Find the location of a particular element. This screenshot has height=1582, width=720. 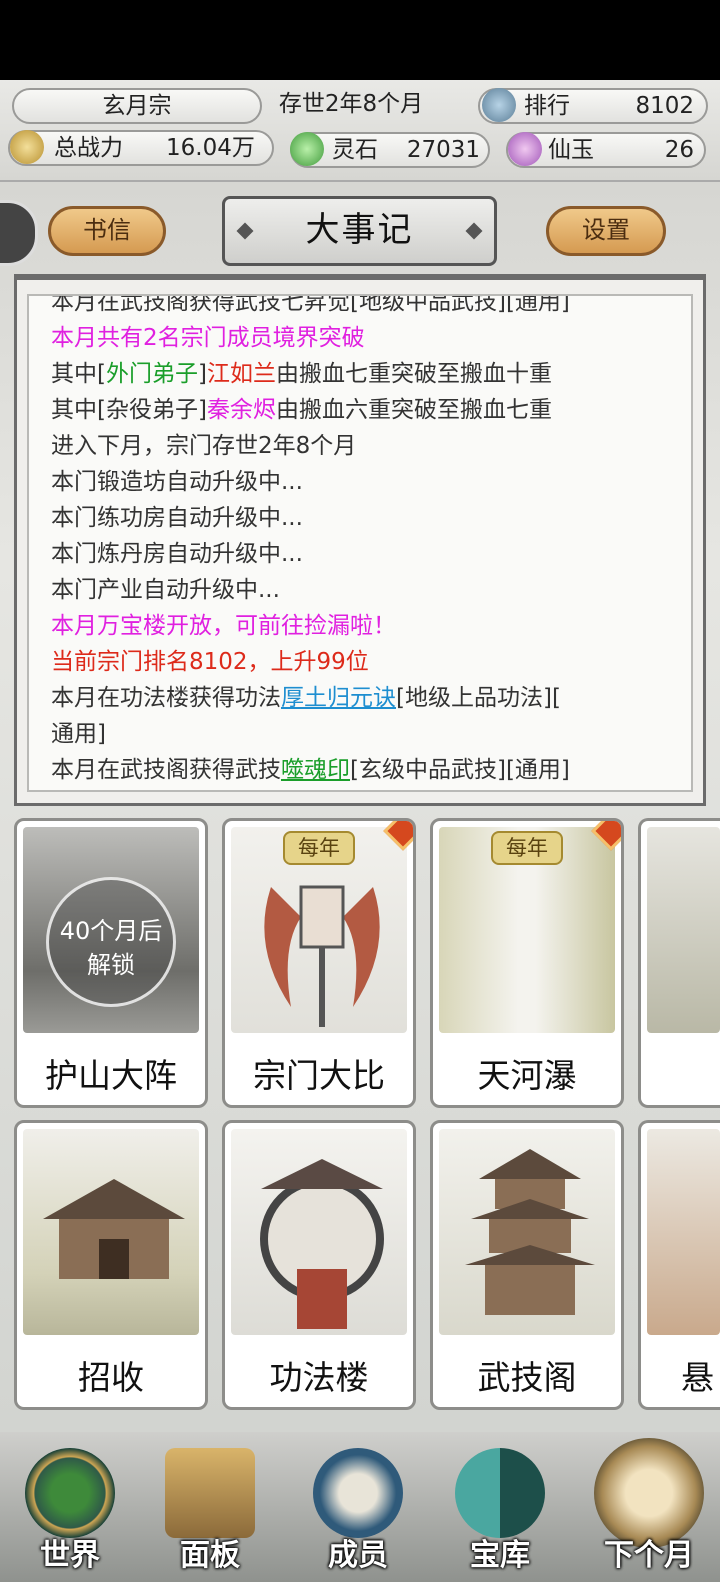

hall-icon is located at coordinates (114, 1229).